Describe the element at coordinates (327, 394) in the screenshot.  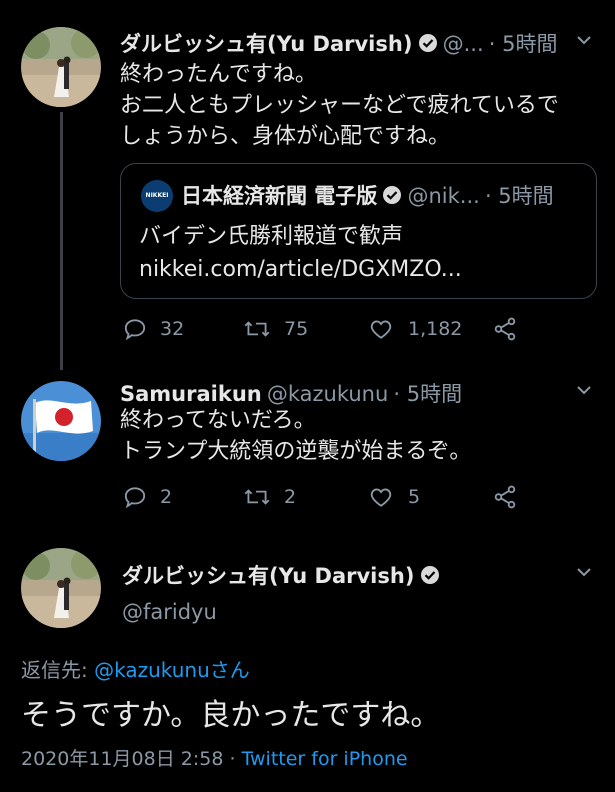
I see `tweet2-handle: @kazukunu` at that location.